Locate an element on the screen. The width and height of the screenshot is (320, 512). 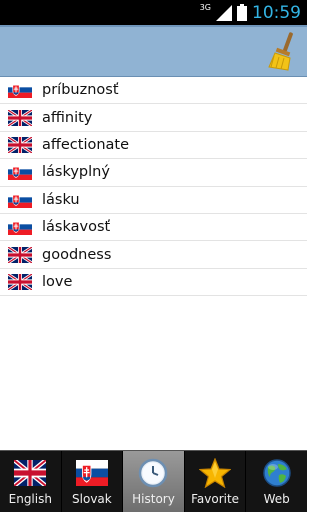
history-word: príbuznosť is located at coordinates (80, 90).